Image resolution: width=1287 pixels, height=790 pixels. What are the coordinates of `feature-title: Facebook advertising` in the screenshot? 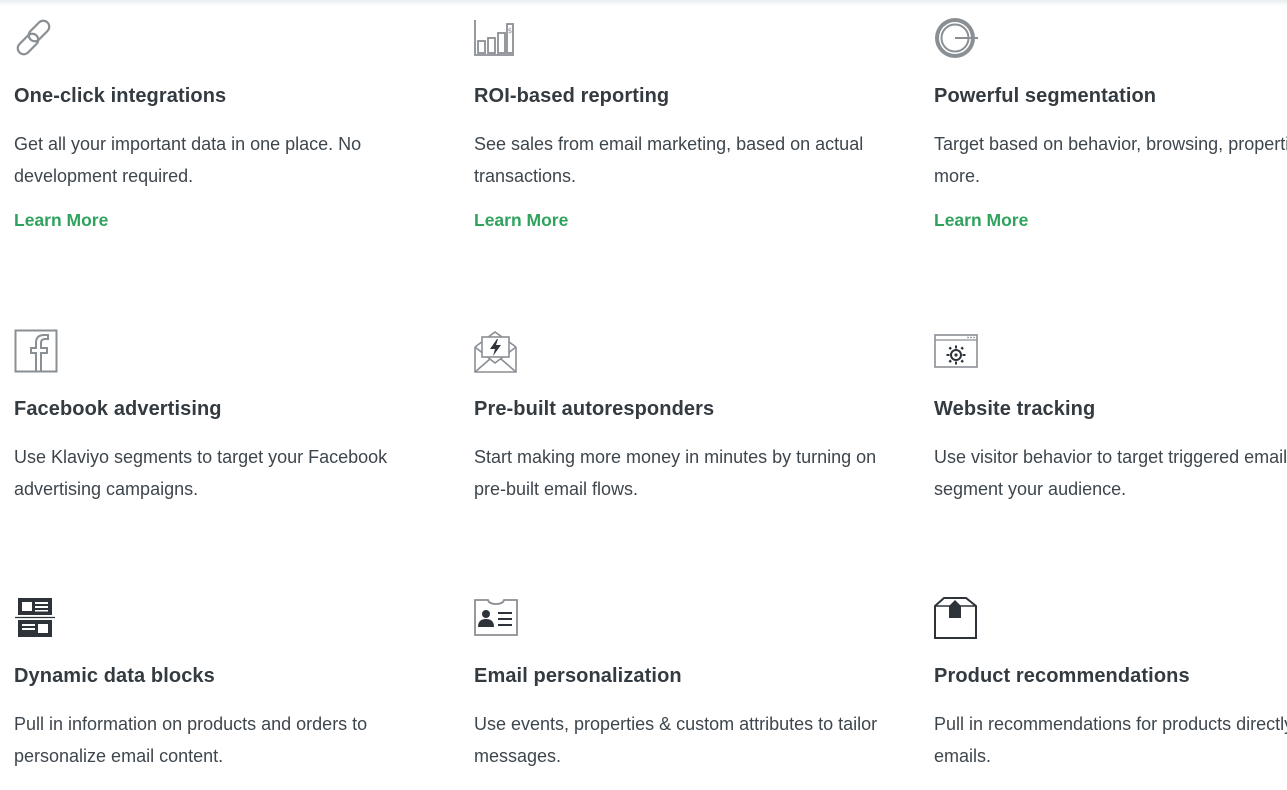 It's located at (118, 409).